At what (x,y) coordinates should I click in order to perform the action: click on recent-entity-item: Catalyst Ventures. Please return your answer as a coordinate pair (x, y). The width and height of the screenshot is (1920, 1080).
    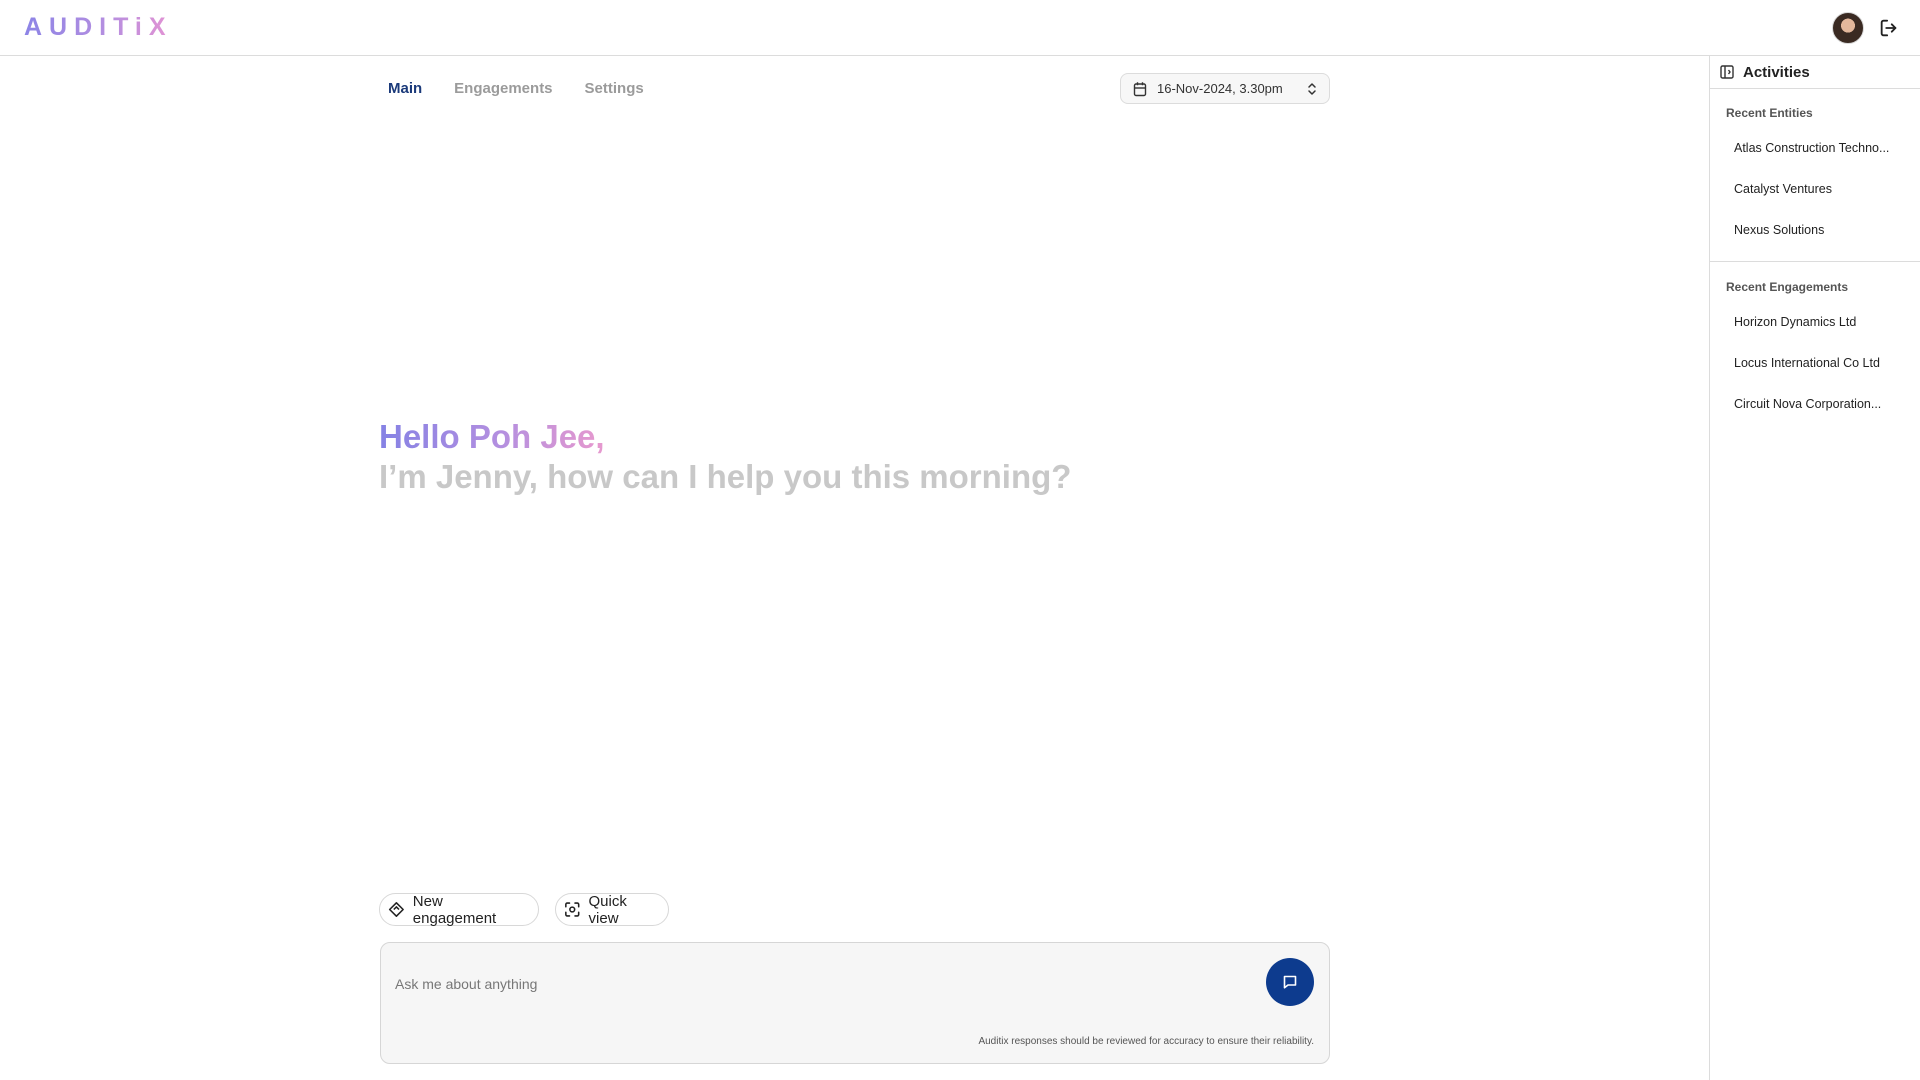
    Looking at the image, I should click on (1812, 202).